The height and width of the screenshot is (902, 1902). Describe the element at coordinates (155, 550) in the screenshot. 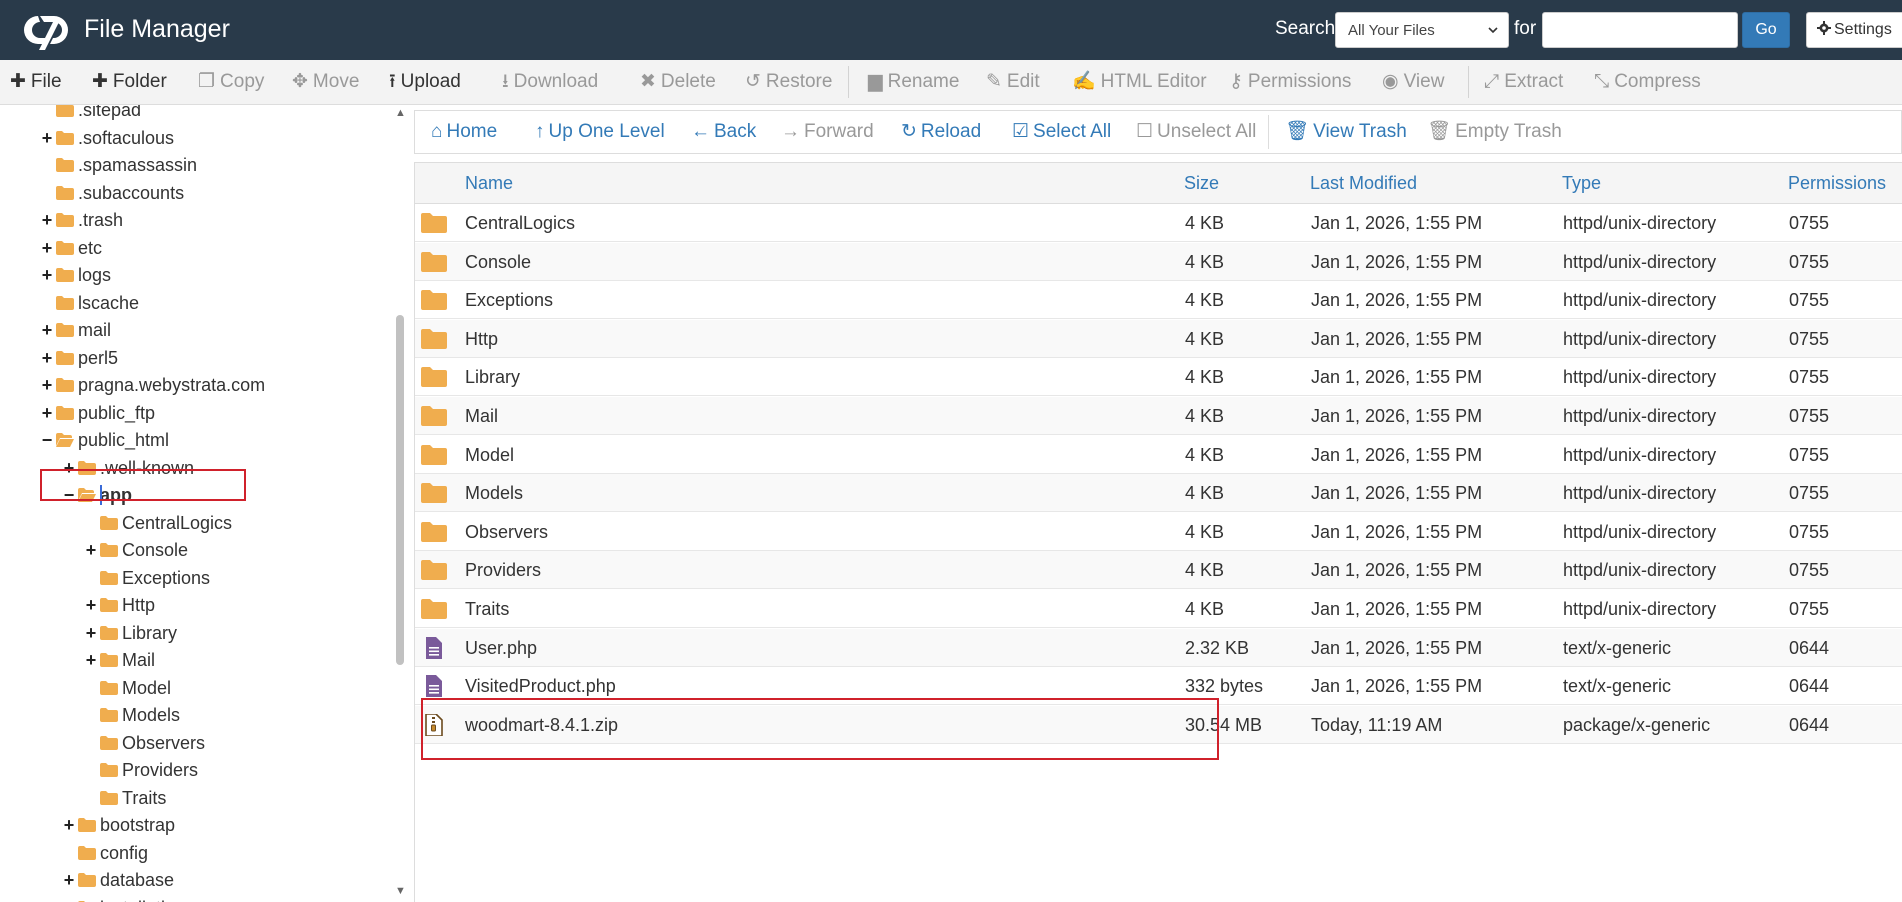

I see `tree-item-label: Console` at that location.